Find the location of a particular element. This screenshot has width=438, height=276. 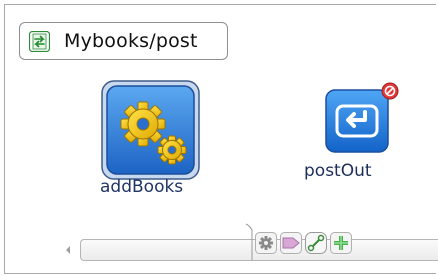

node-palette is located at coordinates (325, 242).